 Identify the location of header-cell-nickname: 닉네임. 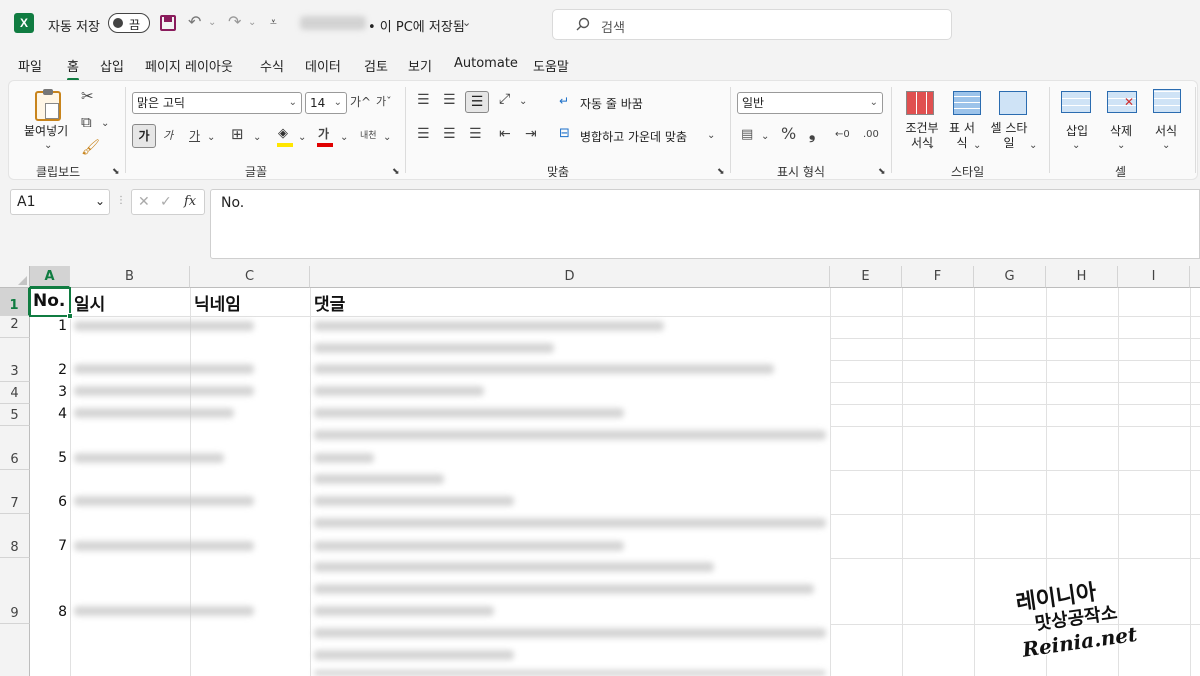
(217, 302).